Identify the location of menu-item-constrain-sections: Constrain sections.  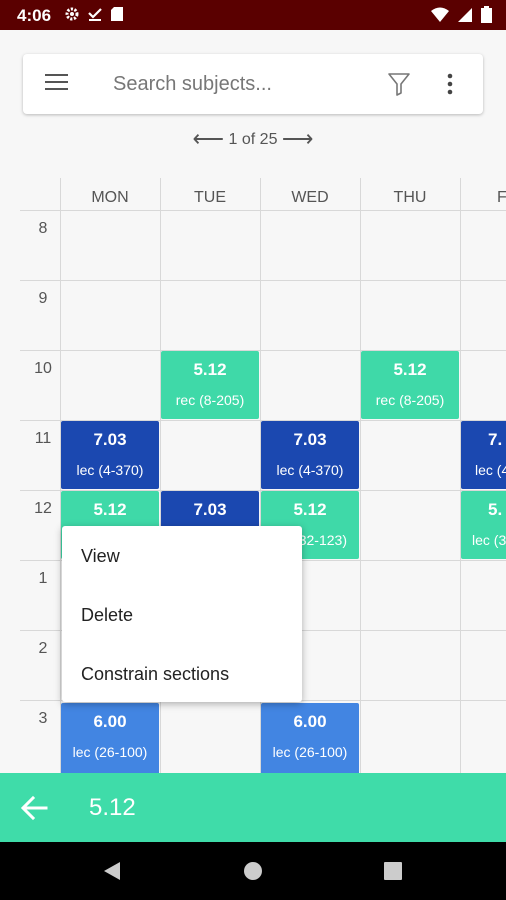
(155, 674).